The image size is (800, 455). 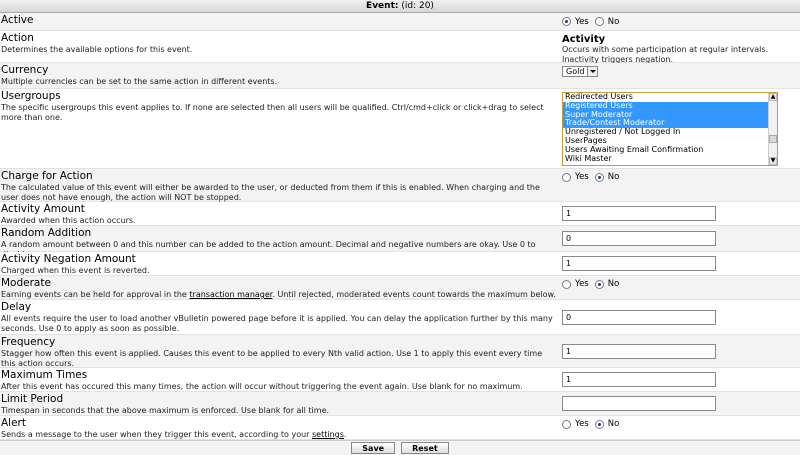 I want to click on active-no-label: No, so click(x=614, y=22).